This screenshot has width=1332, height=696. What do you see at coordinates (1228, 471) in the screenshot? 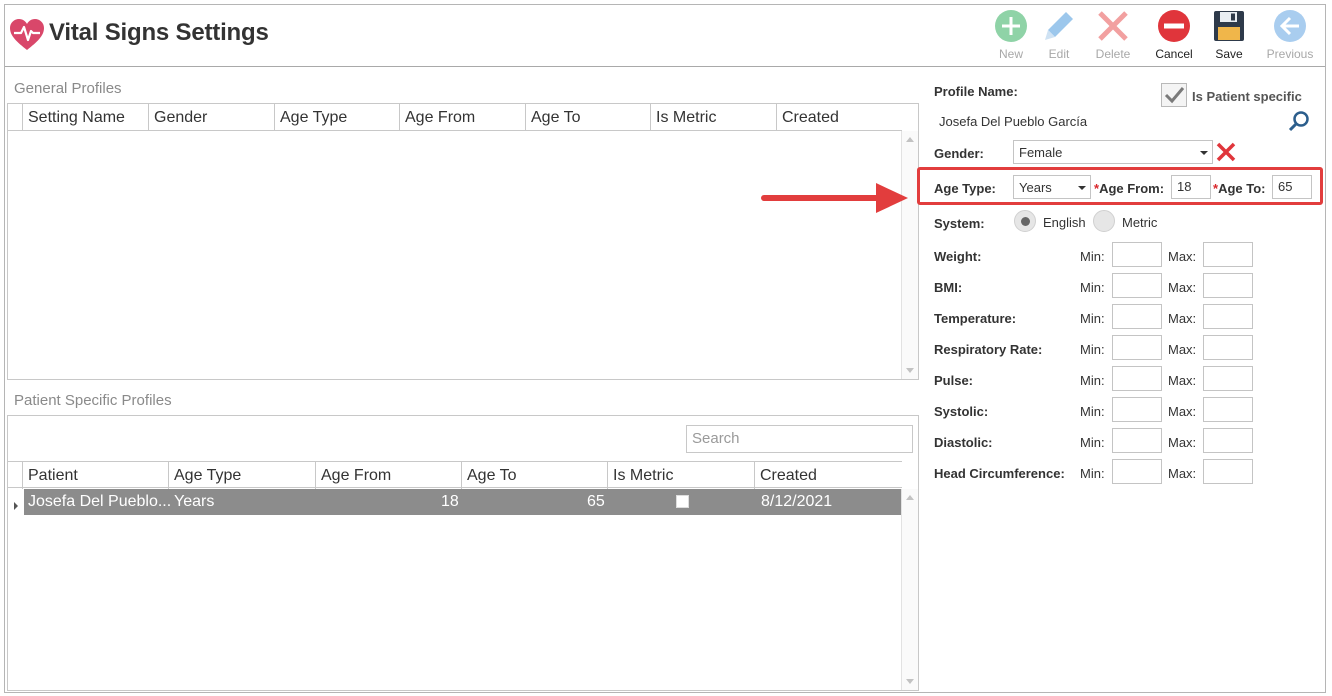
I see `head-circumference-max-input` at bounding box center [1228, 471].